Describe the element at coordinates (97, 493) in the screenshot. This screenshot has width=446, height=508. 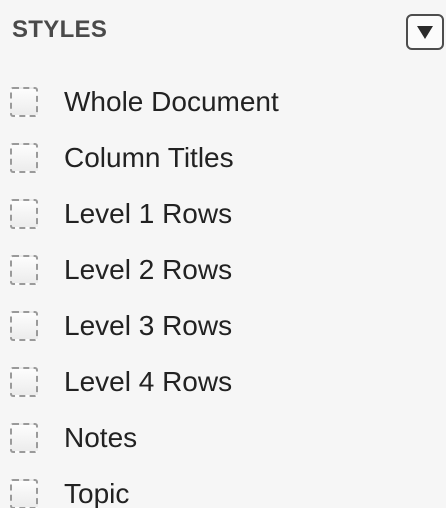
I see `style-label: Topic` at that location.